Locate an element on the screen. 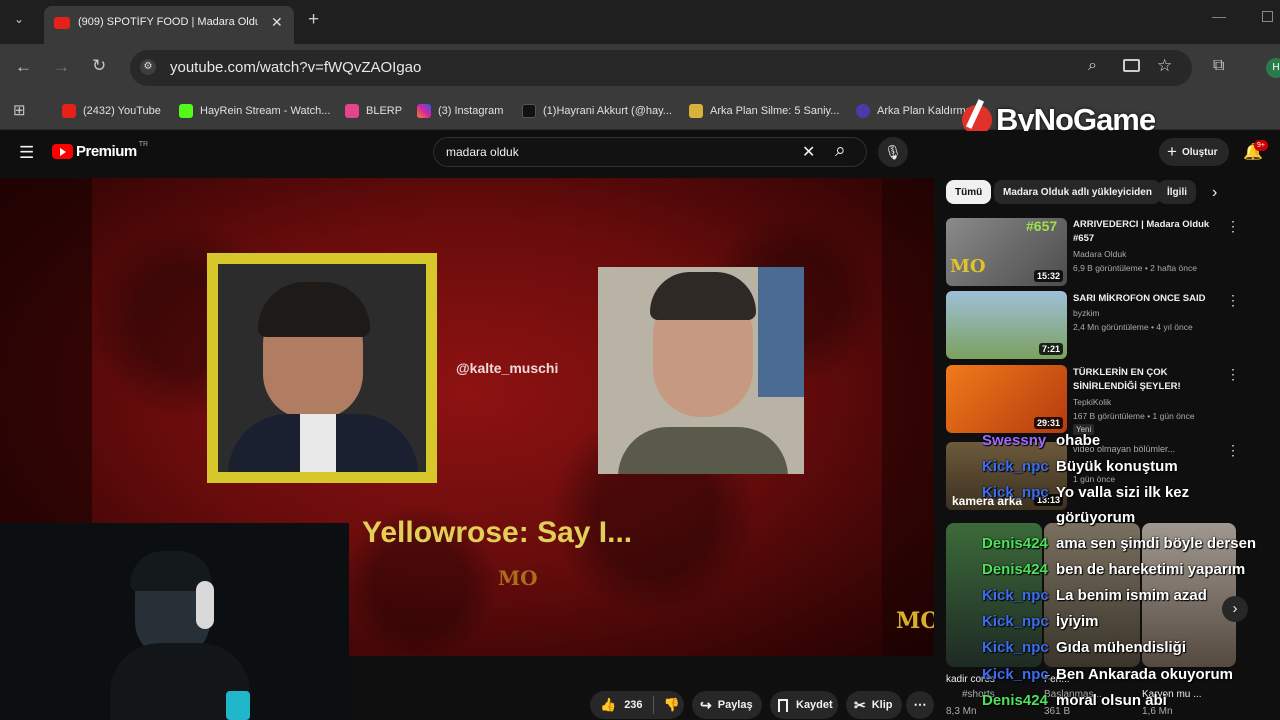 The width and height of the screenshot is (1280, 720). chat-line: Swessny ohabe is located at coordinates (1041, 441).